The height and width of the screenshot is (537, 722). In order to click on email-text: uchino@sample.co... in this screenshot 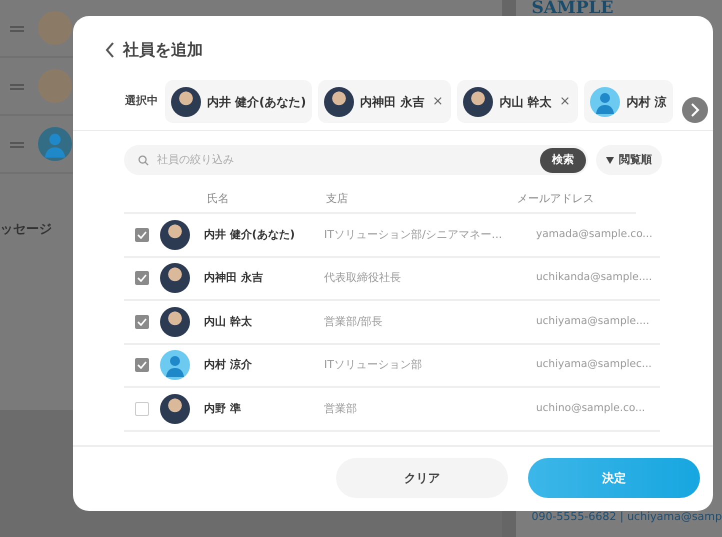, I will do `click(591, 408)`.